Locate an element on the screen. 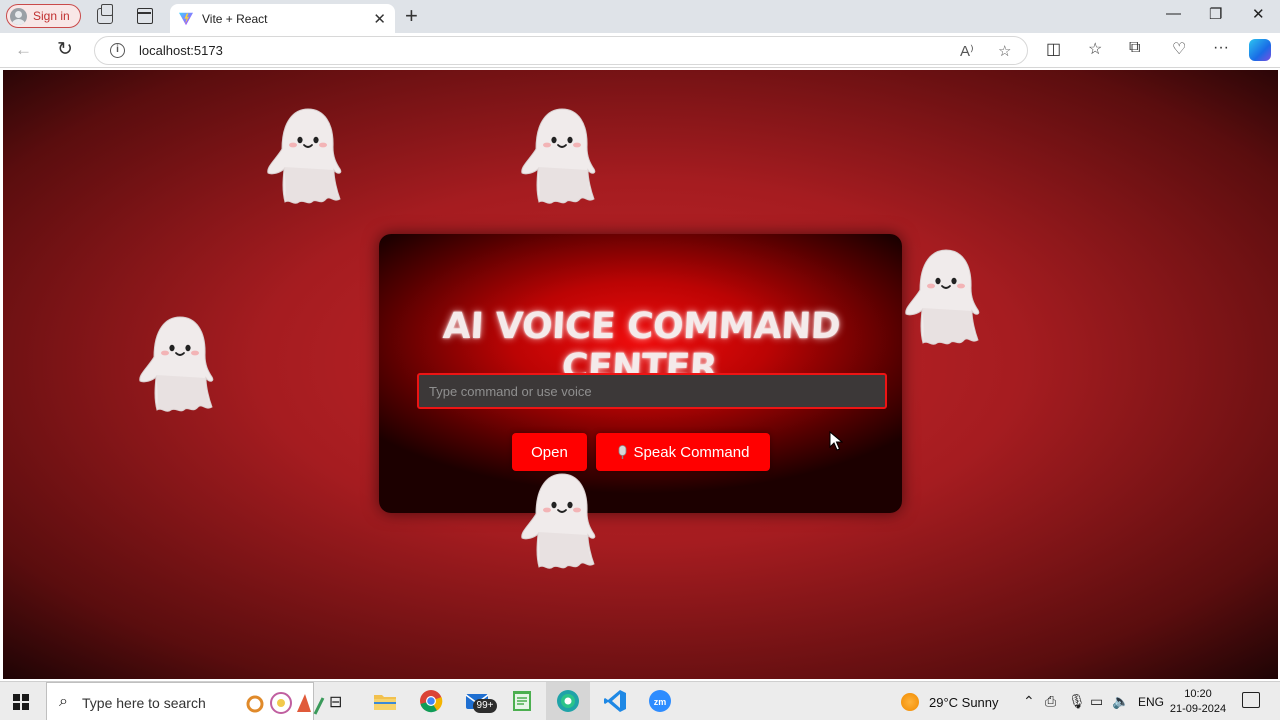  collections-icon: ⧉ is located at coordinates (1134, 48).